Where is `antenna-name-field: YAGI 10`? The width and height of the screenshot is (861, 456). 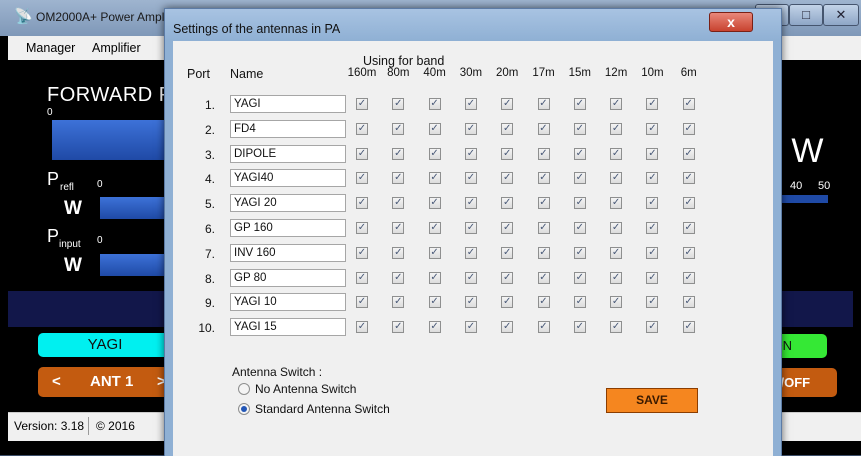
antenna-name-field: YAGI 10 is located at coordinates (288, 302).